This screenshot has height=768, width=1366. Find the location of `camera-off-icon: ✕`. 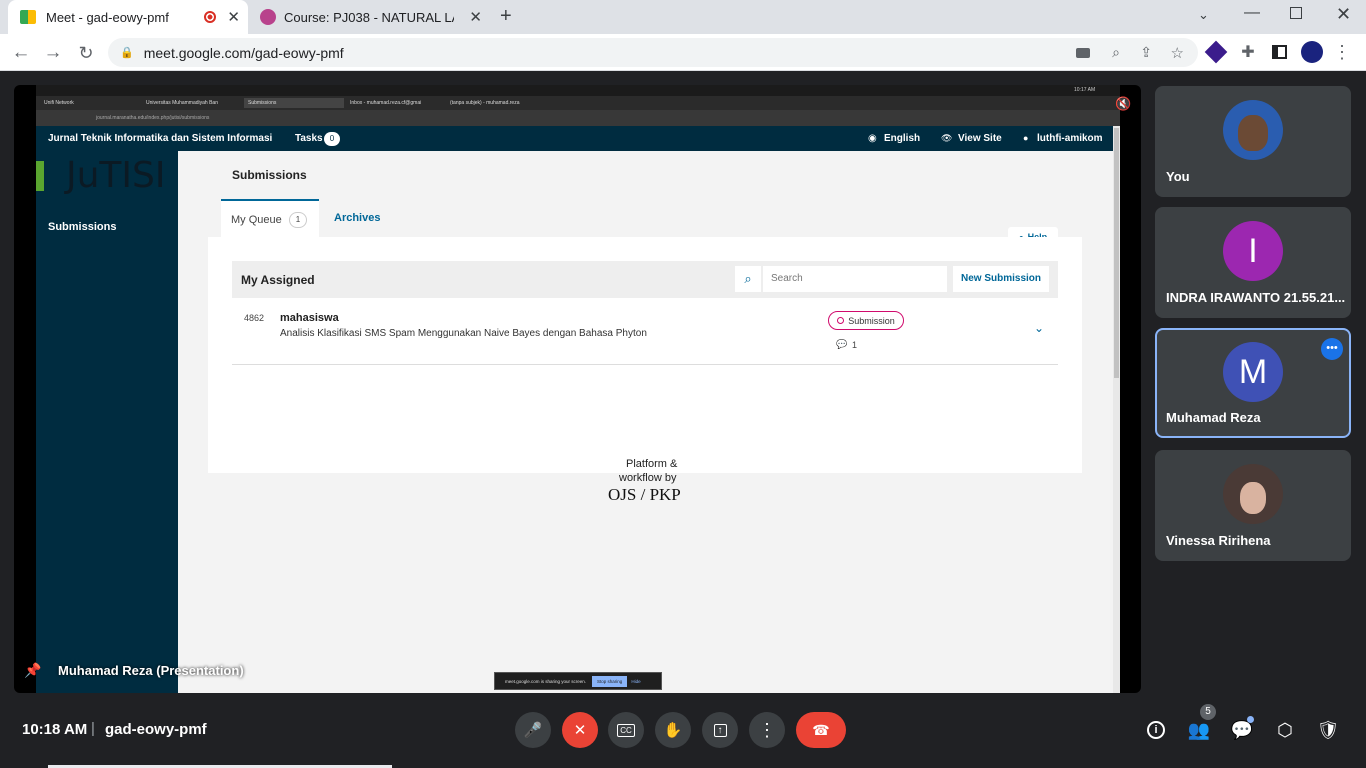

camera-off-icon: ✕ is located at coordinates (580, 730).